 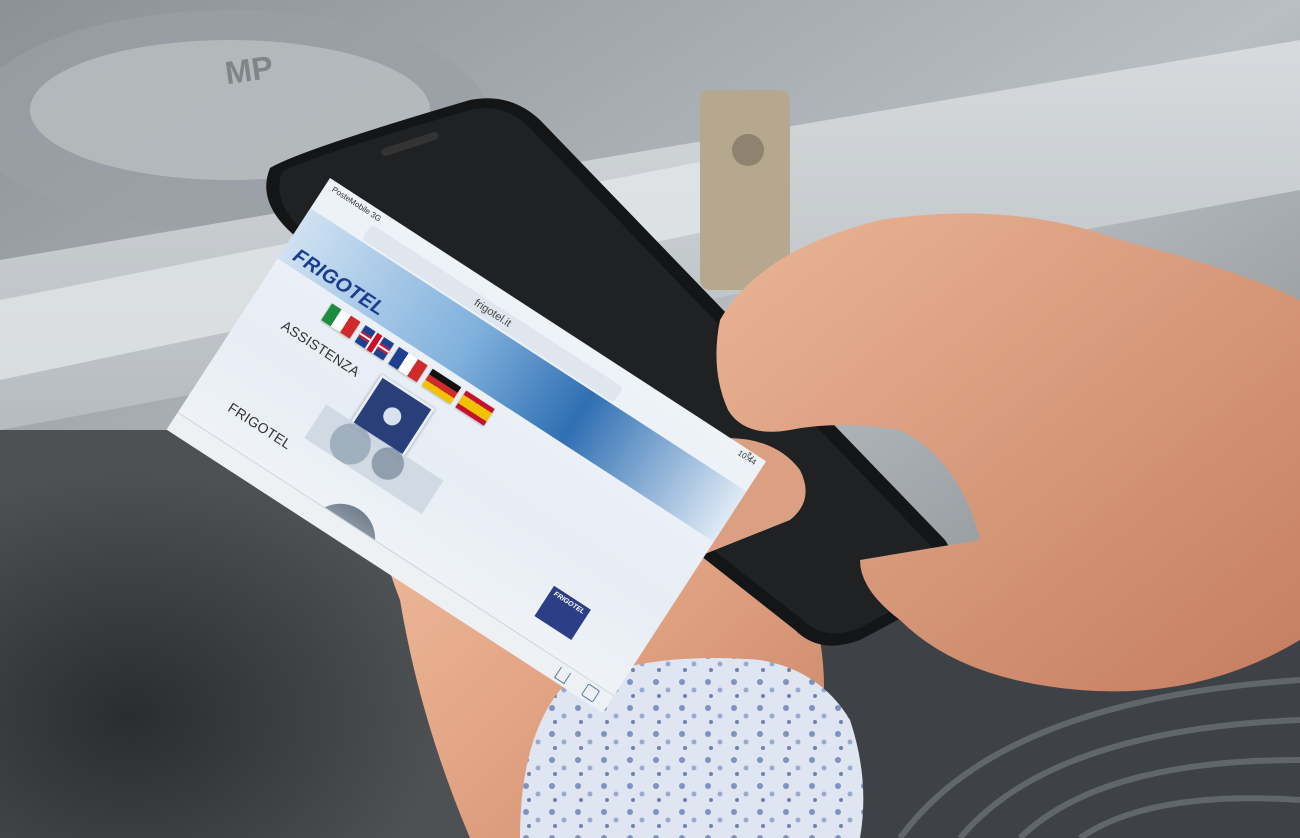 What do you see at coordinates (249, 70) in the screenshot?
I see `background-label: MP` at bounding box center [249, 70].